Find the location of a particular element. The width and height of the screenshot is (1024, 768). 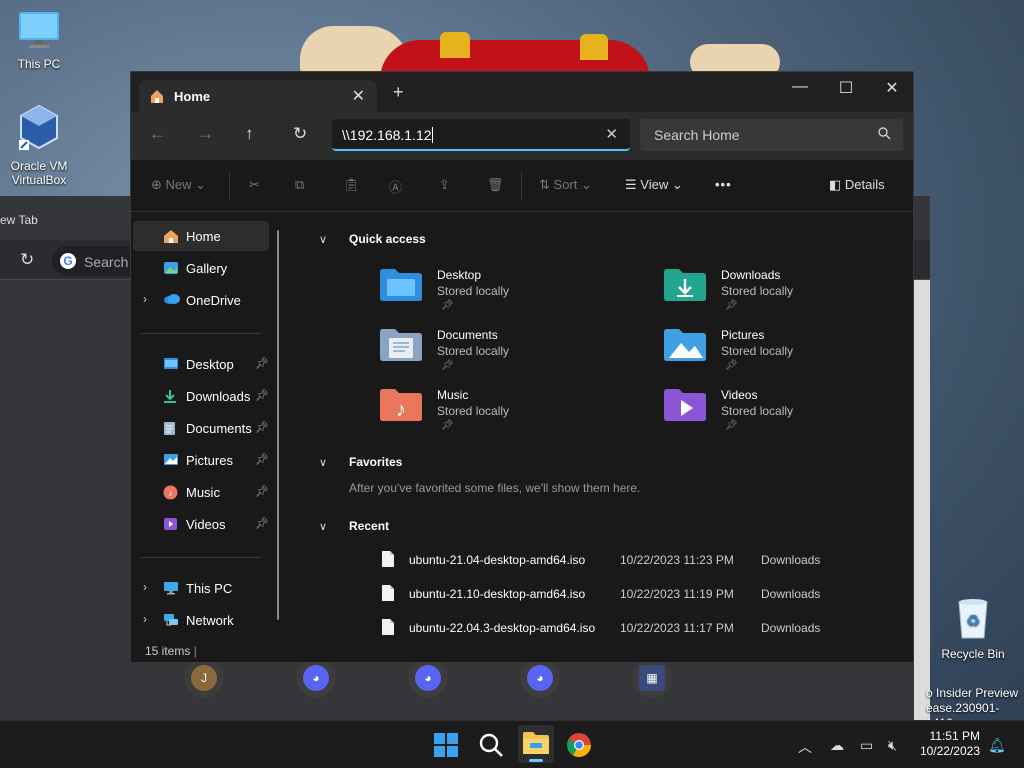

sidebar-item-onedrive: › OneDrive is located at coordinates (201, 300).